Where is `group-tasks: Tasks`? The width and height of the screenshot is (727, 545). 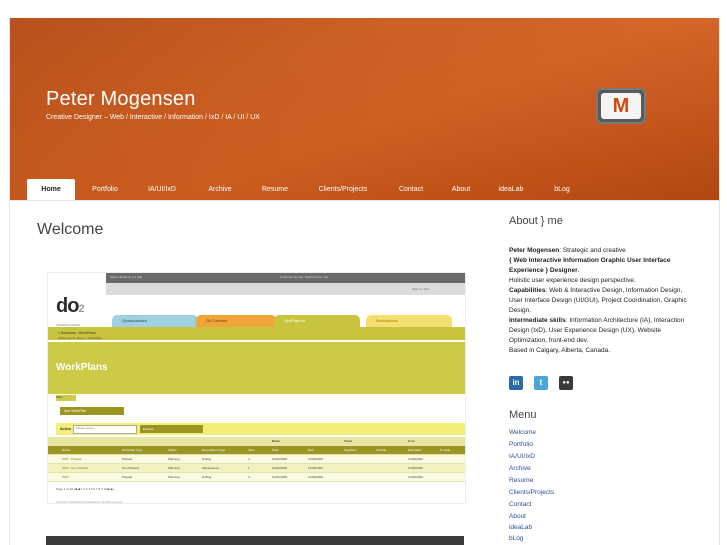 group-tasks: Tasks is located at coordinates (348, 441).